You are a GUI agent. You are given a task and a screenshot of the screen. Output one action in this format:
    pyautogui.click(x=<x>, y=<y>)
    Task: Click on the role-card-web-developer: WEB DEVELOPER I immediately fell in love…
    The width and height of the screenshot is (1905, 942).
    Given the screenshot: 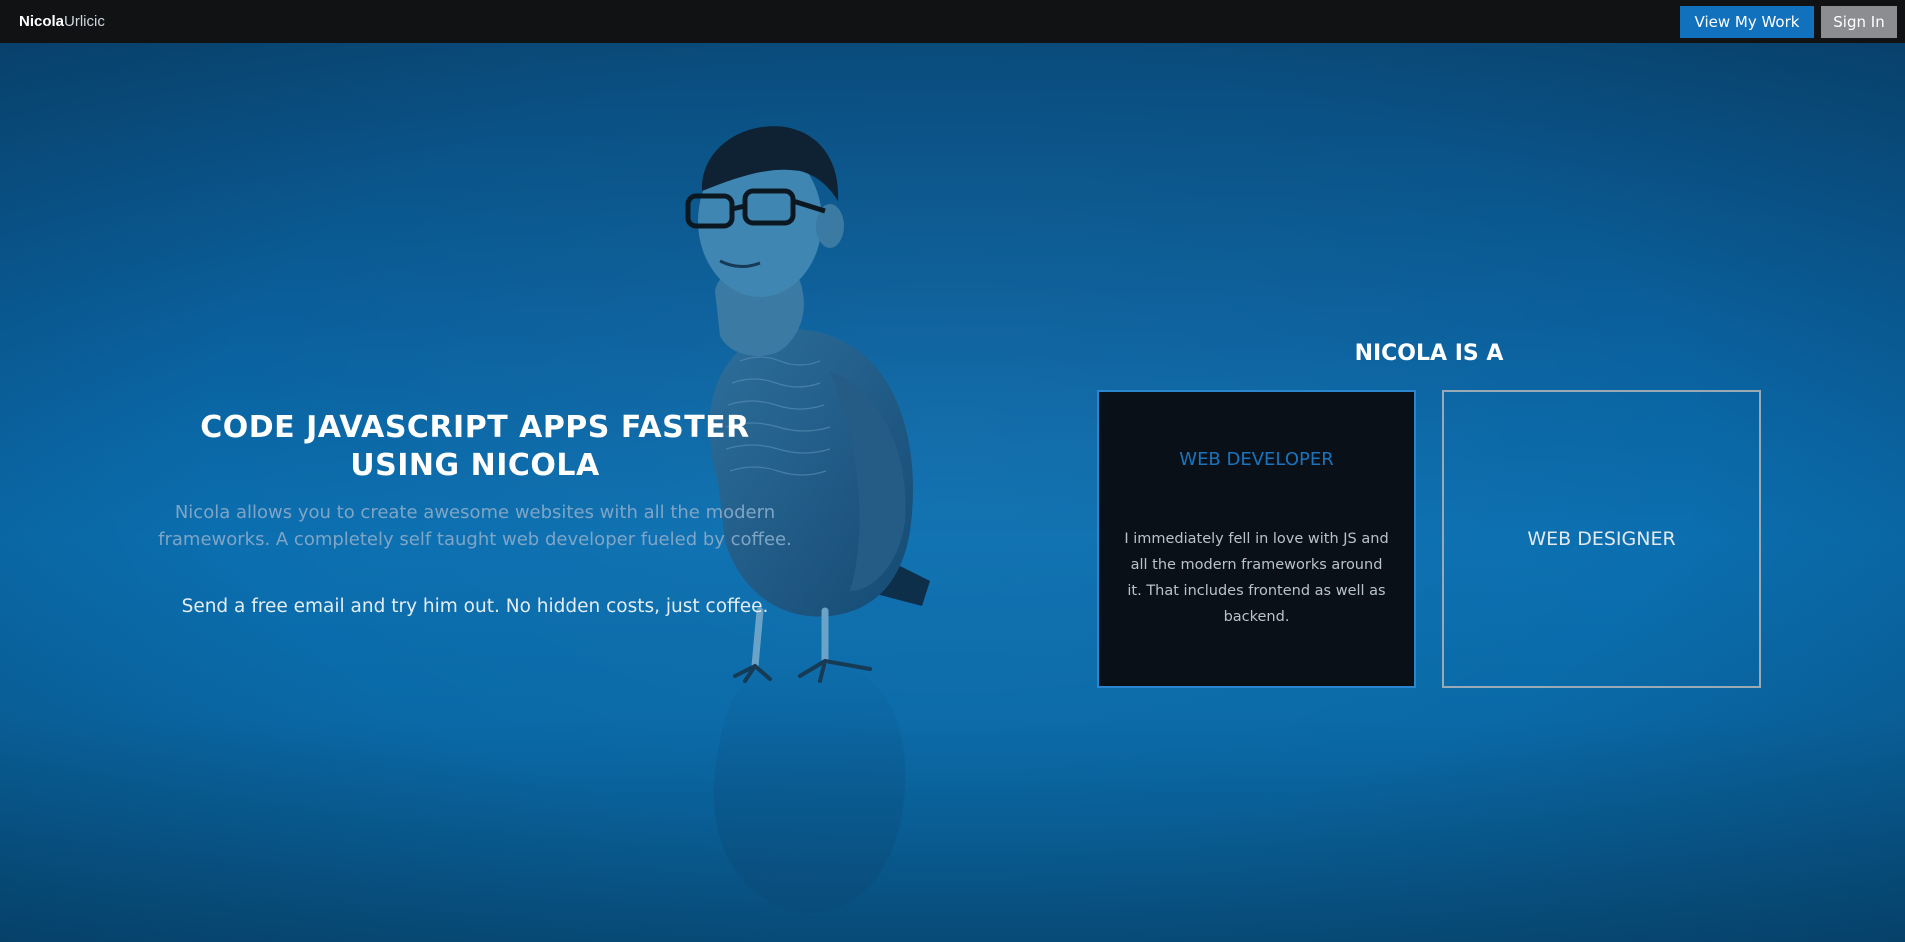 What is the action you would take?
    pyautogui.click(x=1256, y=539)
    